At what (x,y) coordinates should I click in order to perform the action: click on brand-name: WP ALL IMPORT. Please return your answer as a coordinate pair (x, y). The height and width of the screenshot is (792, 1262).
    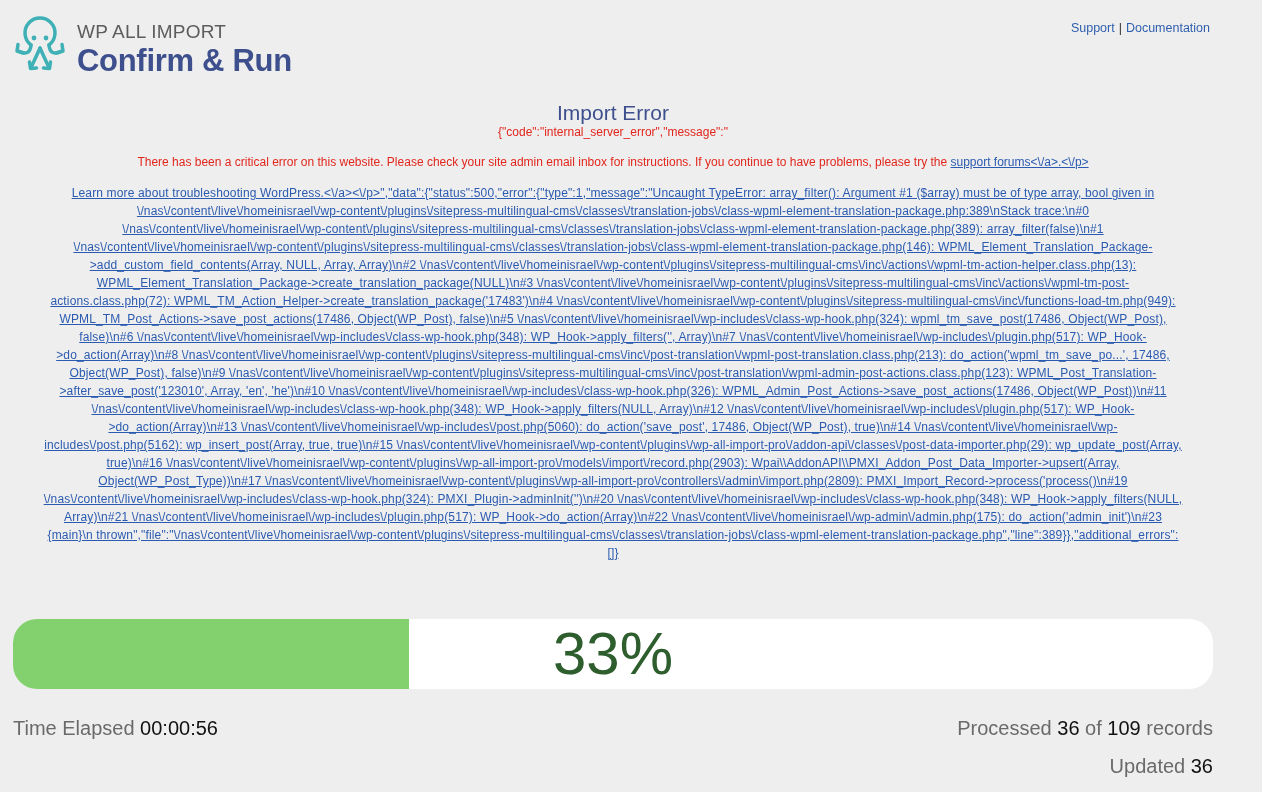
    Looking at the image, I should click on (151, 32).